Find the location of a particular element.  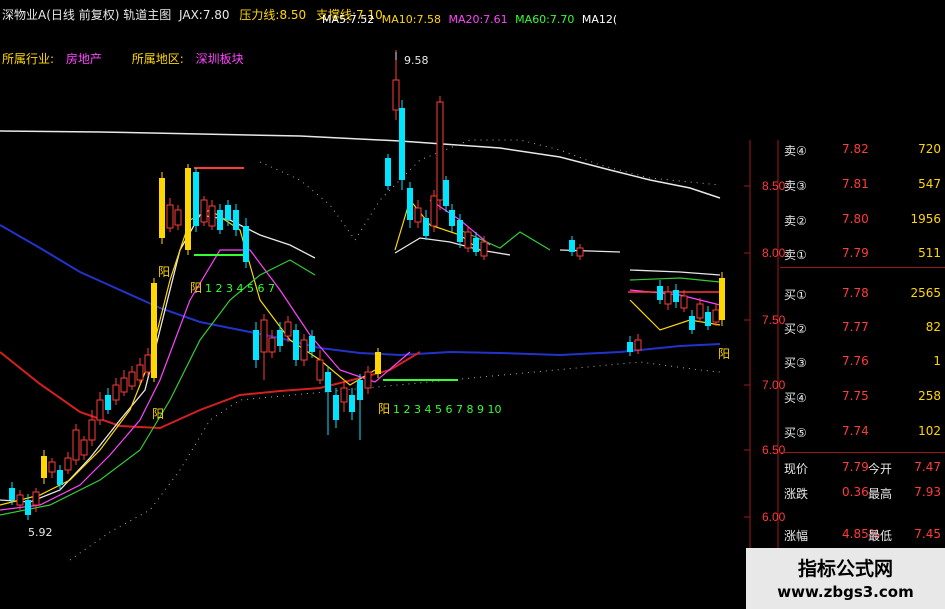

quote-row: 现价 7.79 今开 7.47 is located at coordinates (862, 468).